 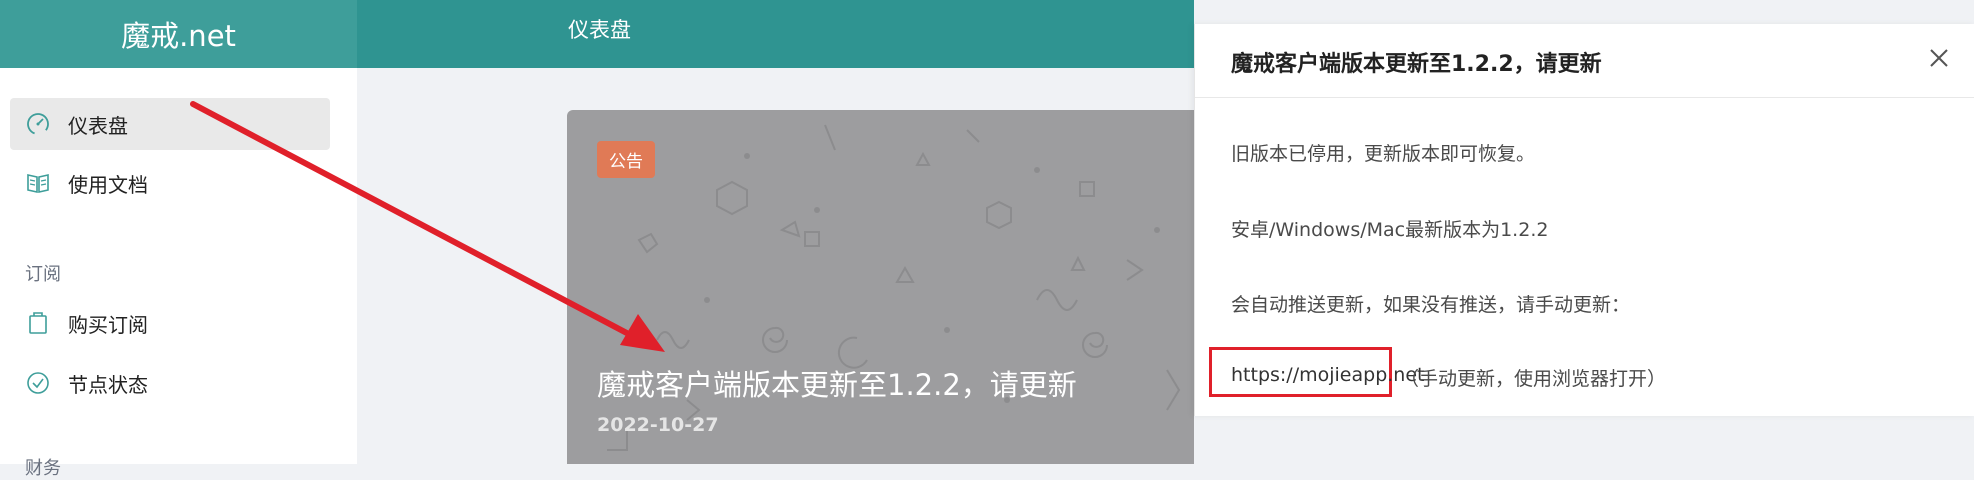 What do you see at coordinates (170, 323) in the screenshot?
I see `sidebar-item-buy-subscription: 购买订阅` at bounding box center [170, 323].